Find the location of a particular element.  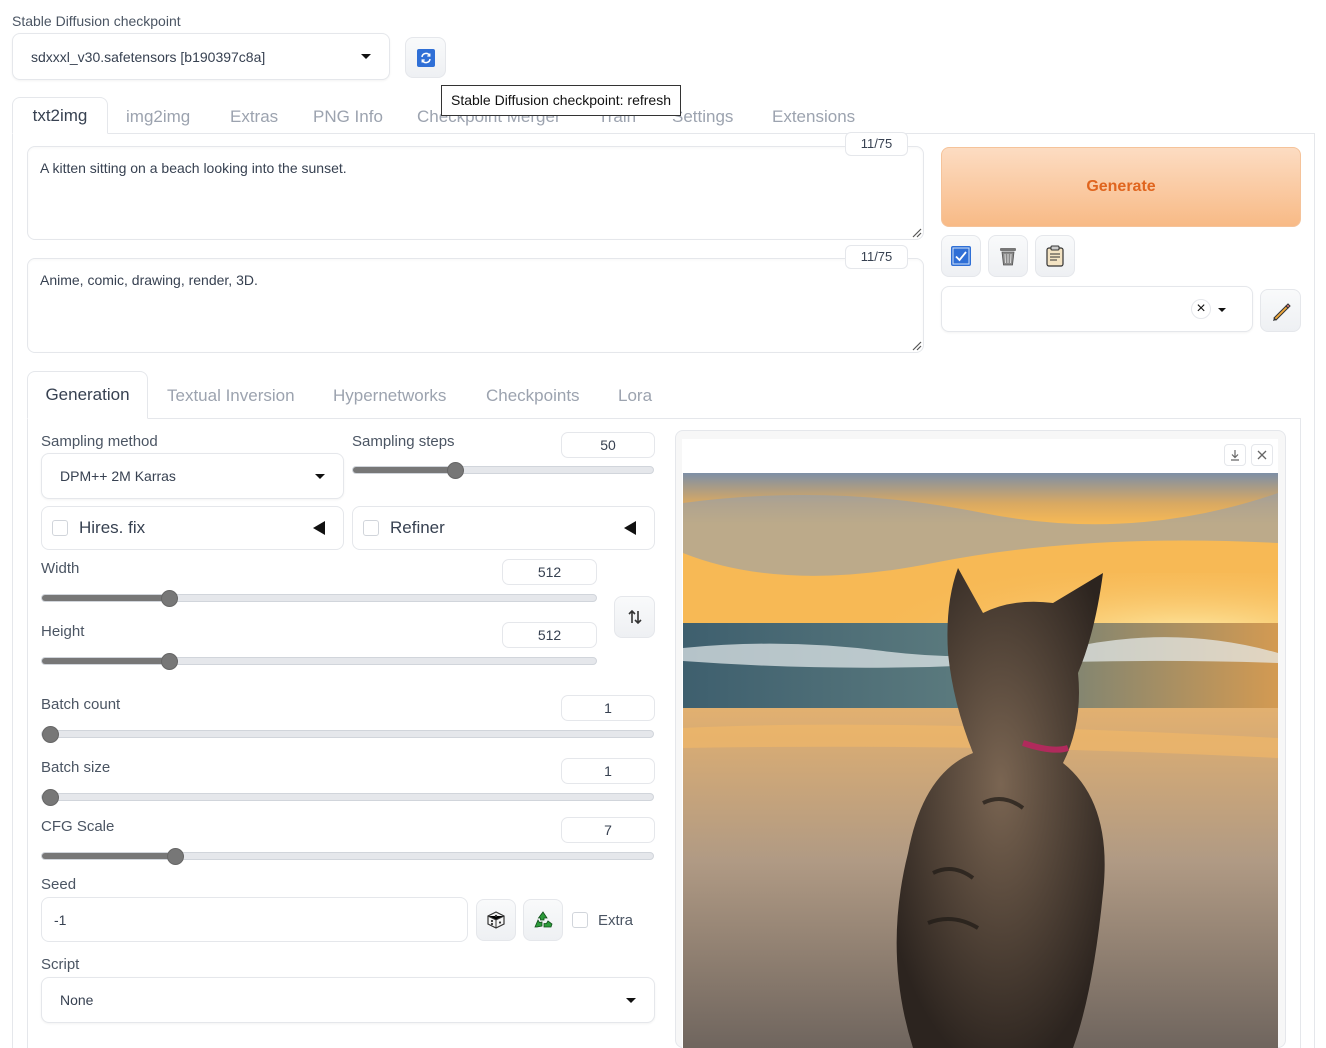

download-icon is located at coordinates (1235, 455).